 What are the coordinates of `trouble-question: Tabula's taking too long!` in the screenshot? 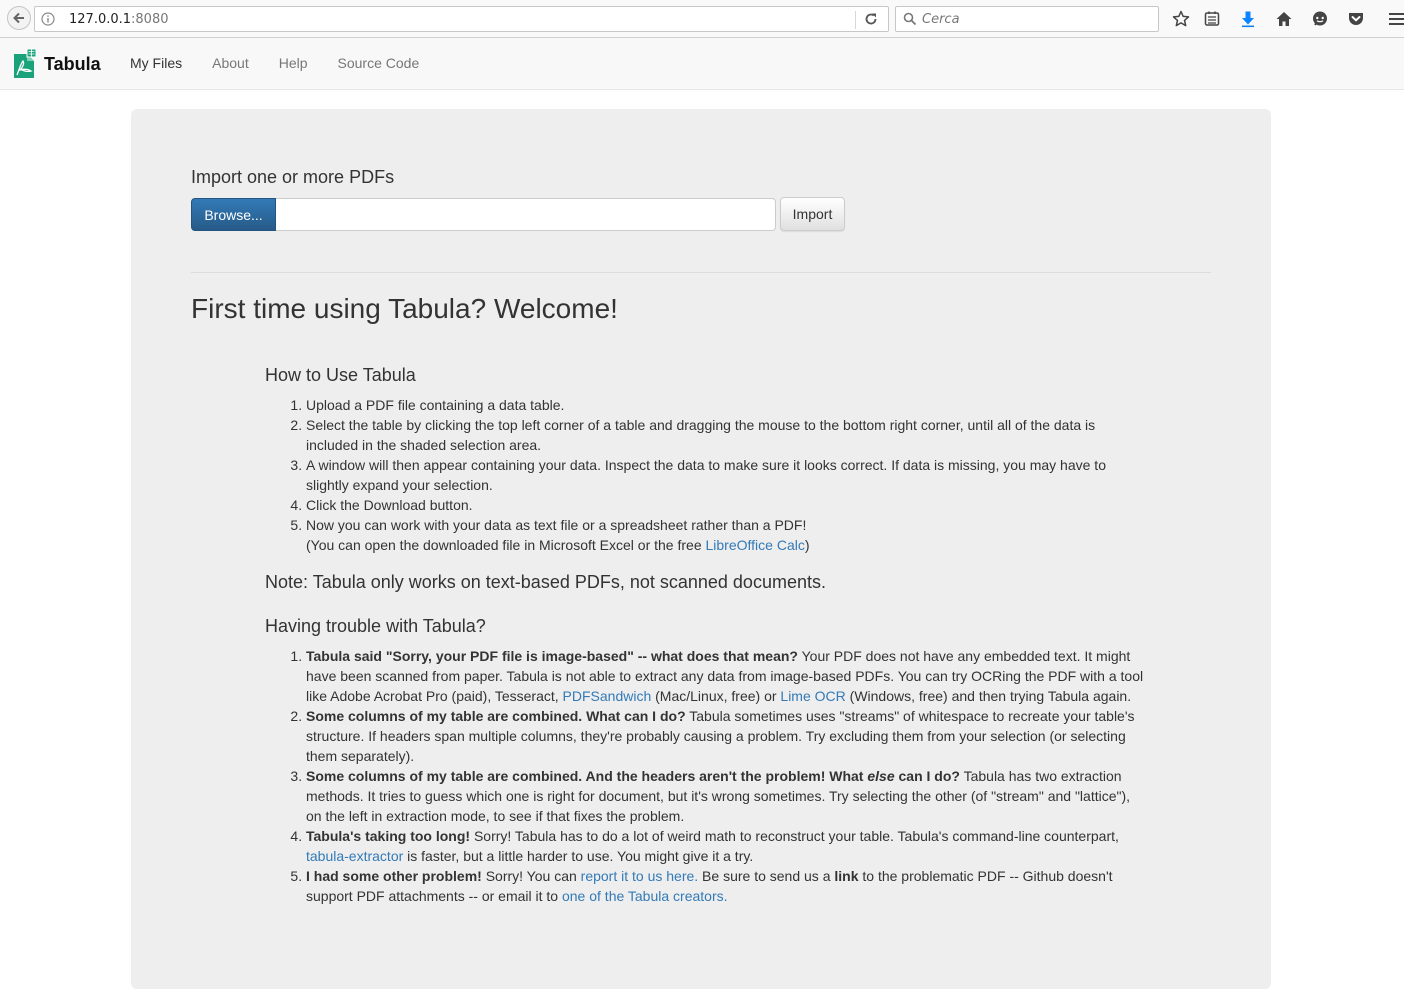 It's located at (388, 836).